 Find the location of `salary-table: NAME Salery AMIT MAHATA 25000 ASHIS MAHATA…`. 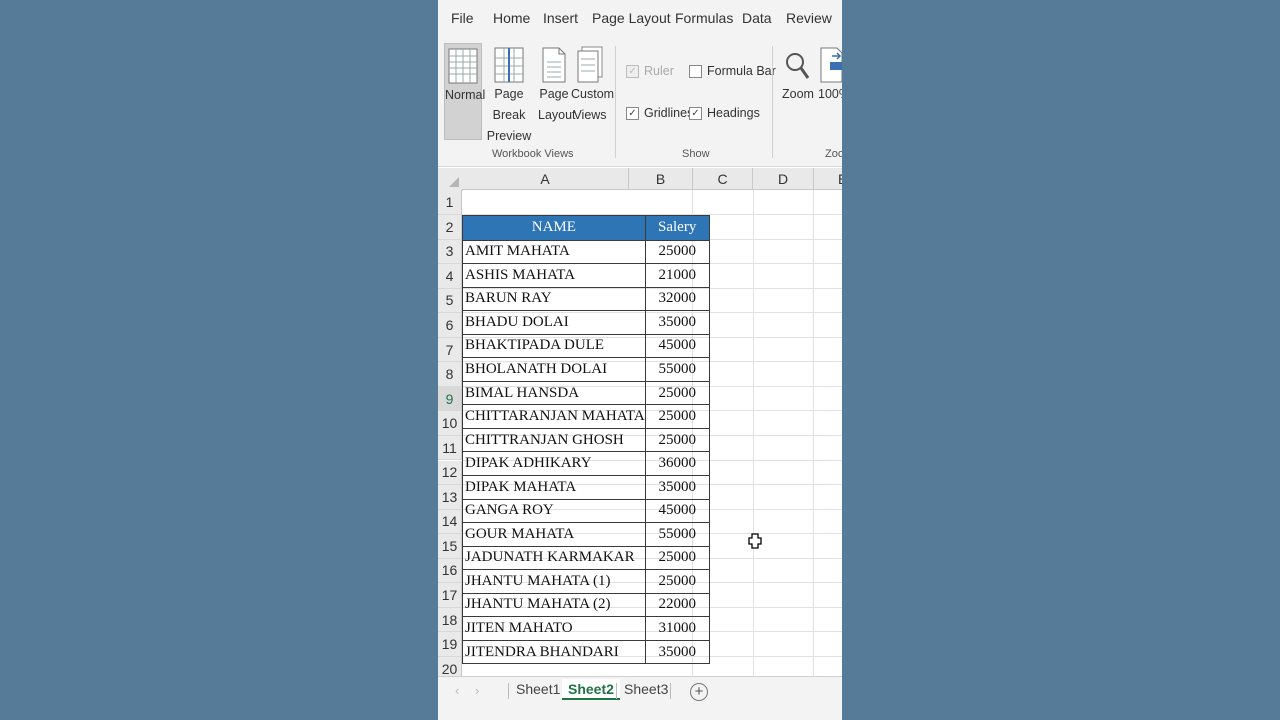

salary-table: NAME Salery AMIT MAHATA 25000 ASHIS MAHATA… is located at coordinates (586, 440).